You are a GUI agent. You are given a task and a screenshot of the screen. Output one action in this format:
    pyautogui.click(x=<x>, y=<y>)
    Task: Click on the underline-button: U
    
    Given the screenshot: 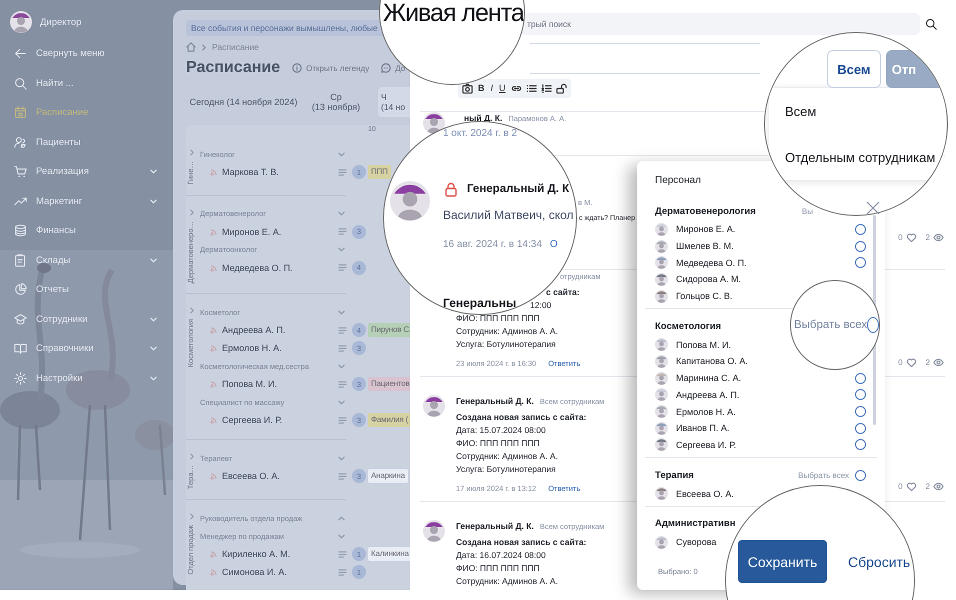 What is the action you would take?
    pyautogui.click(x=502, y=88)
    